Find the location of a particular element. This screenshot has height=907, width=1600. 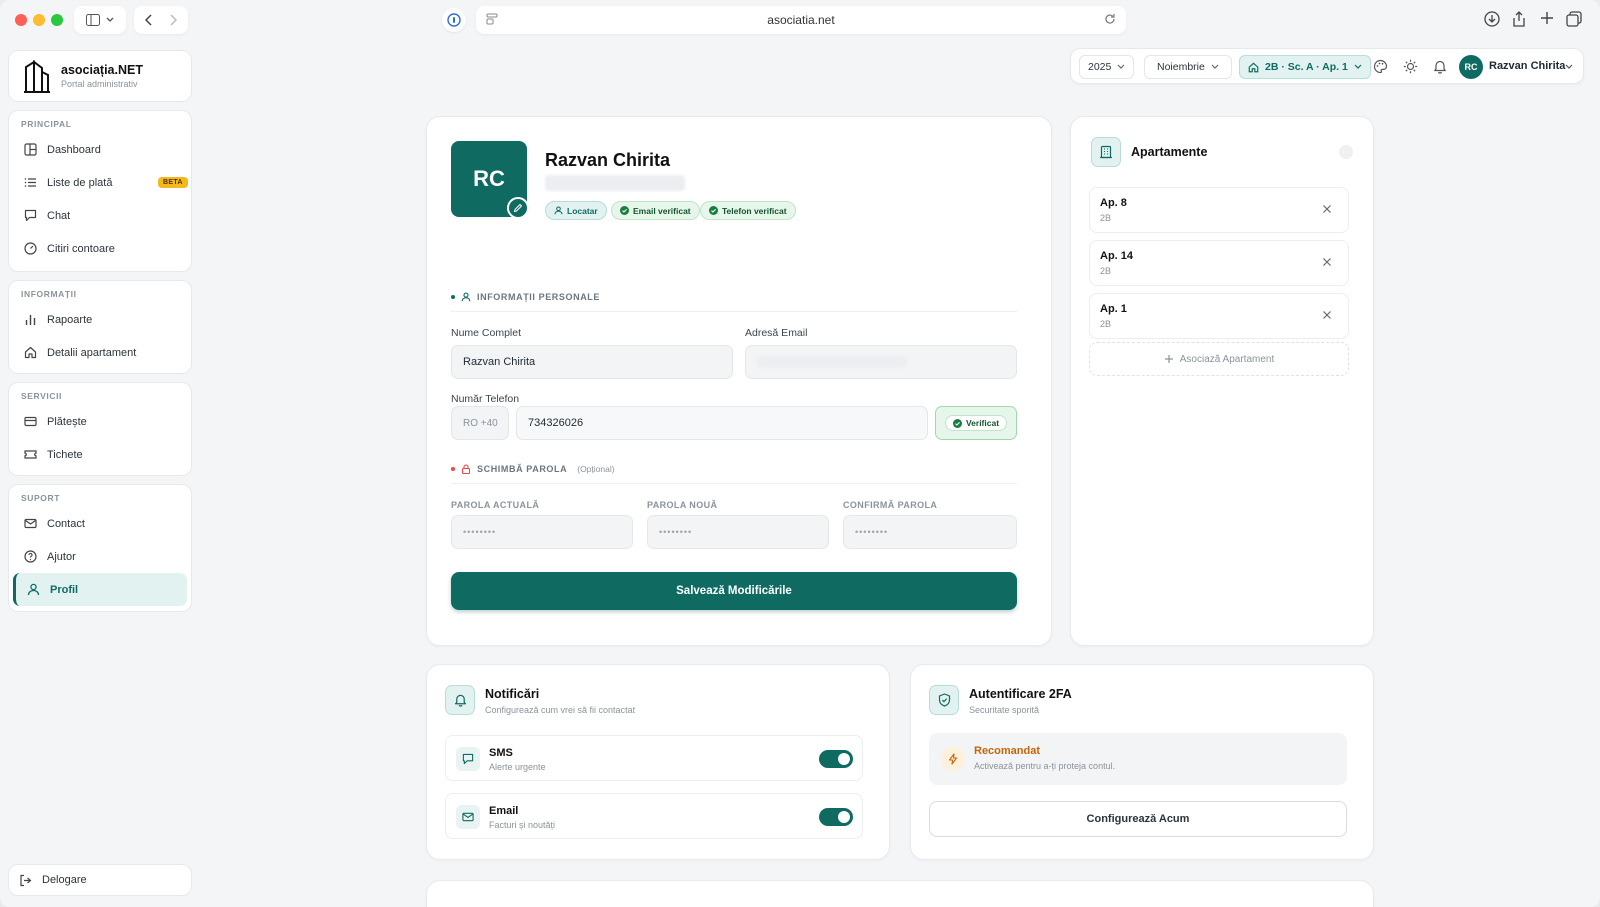

apartment-item: Ap. 8 2B is located at coordinates (1219, 210).